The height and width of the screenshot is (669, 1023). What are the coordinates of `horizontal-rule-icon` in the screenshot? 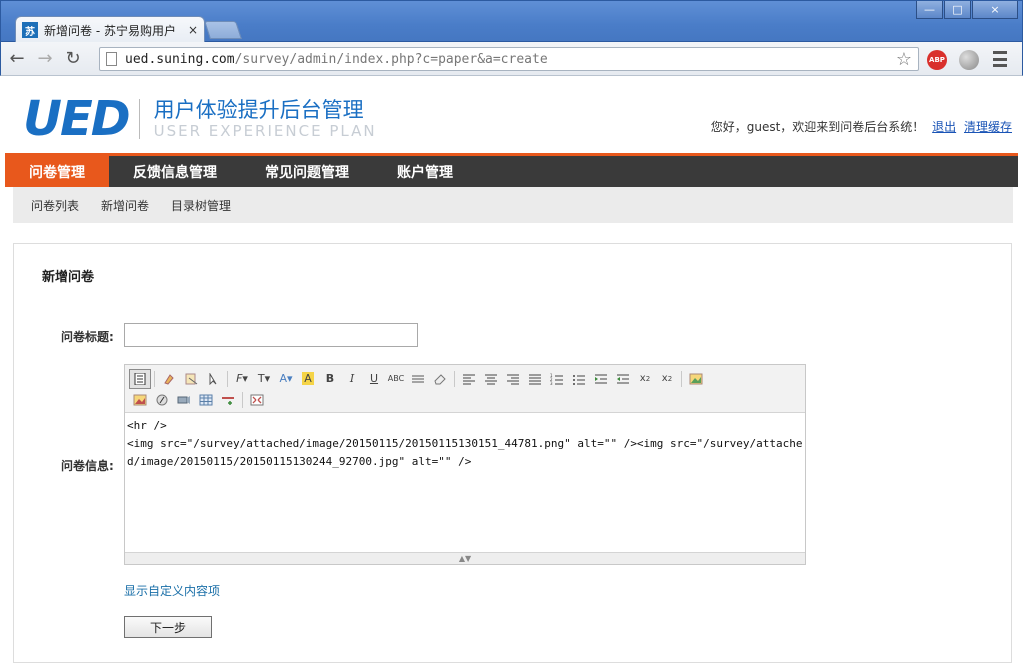 It's located at (228, 400).